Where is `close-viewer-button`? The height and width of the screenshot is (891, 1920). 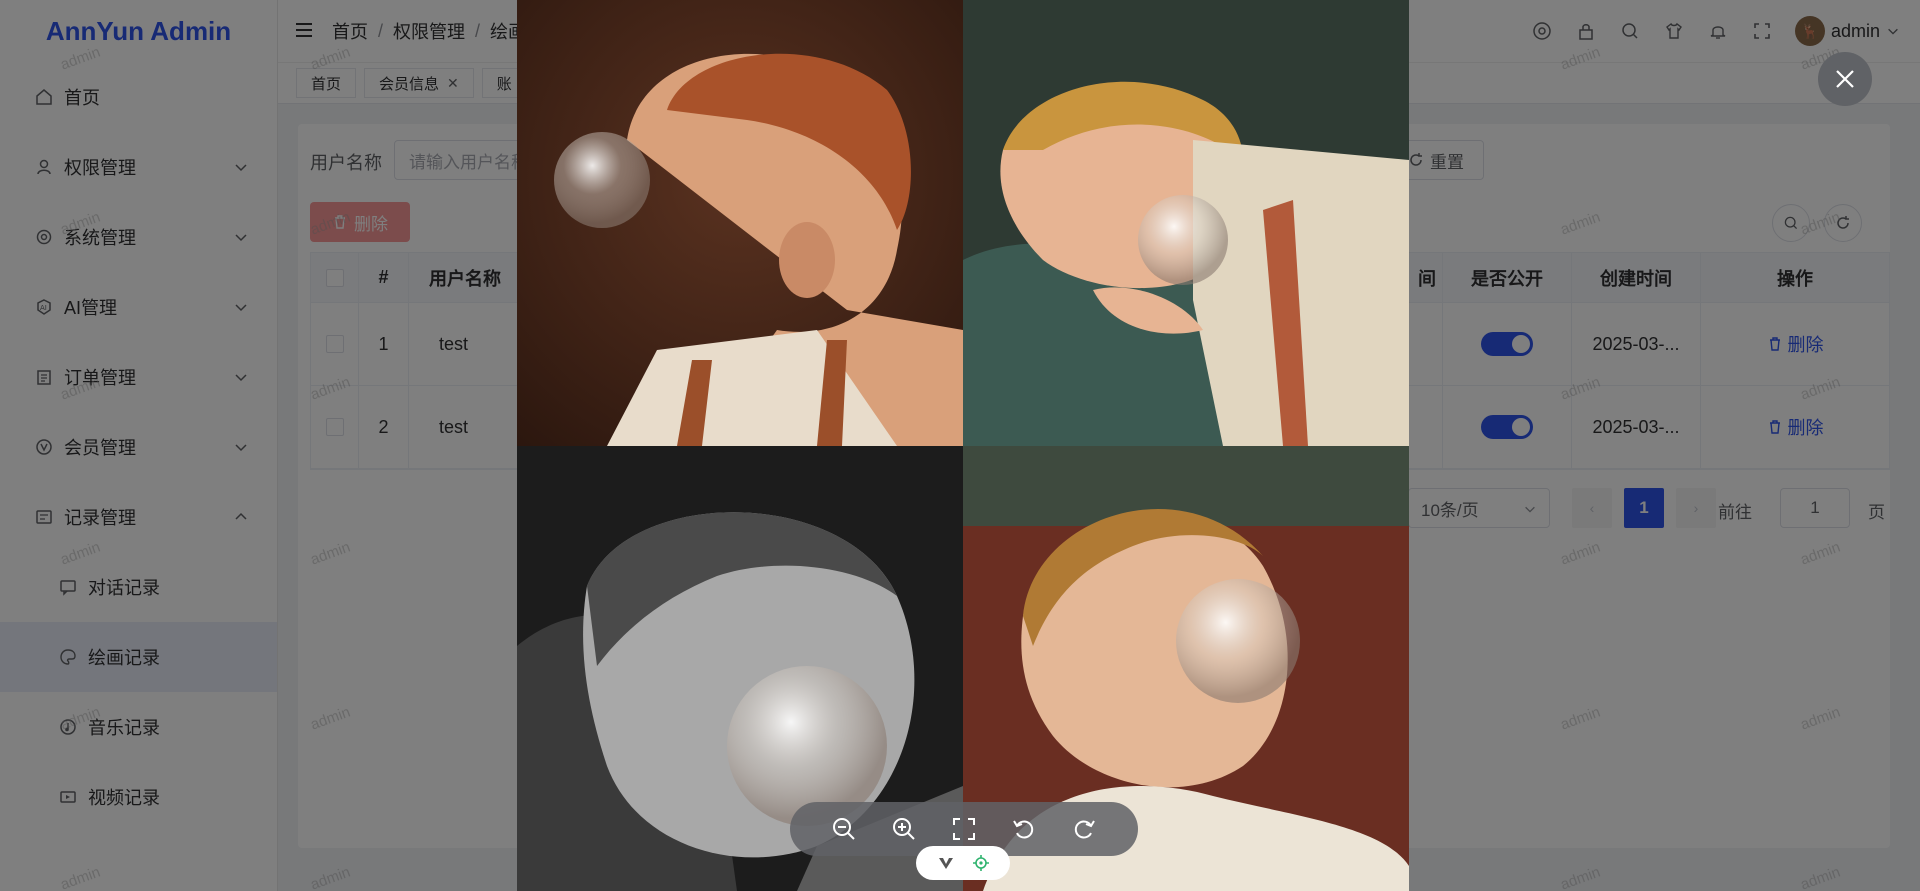
close-viewer-button is located at coordinates (1845, 79).